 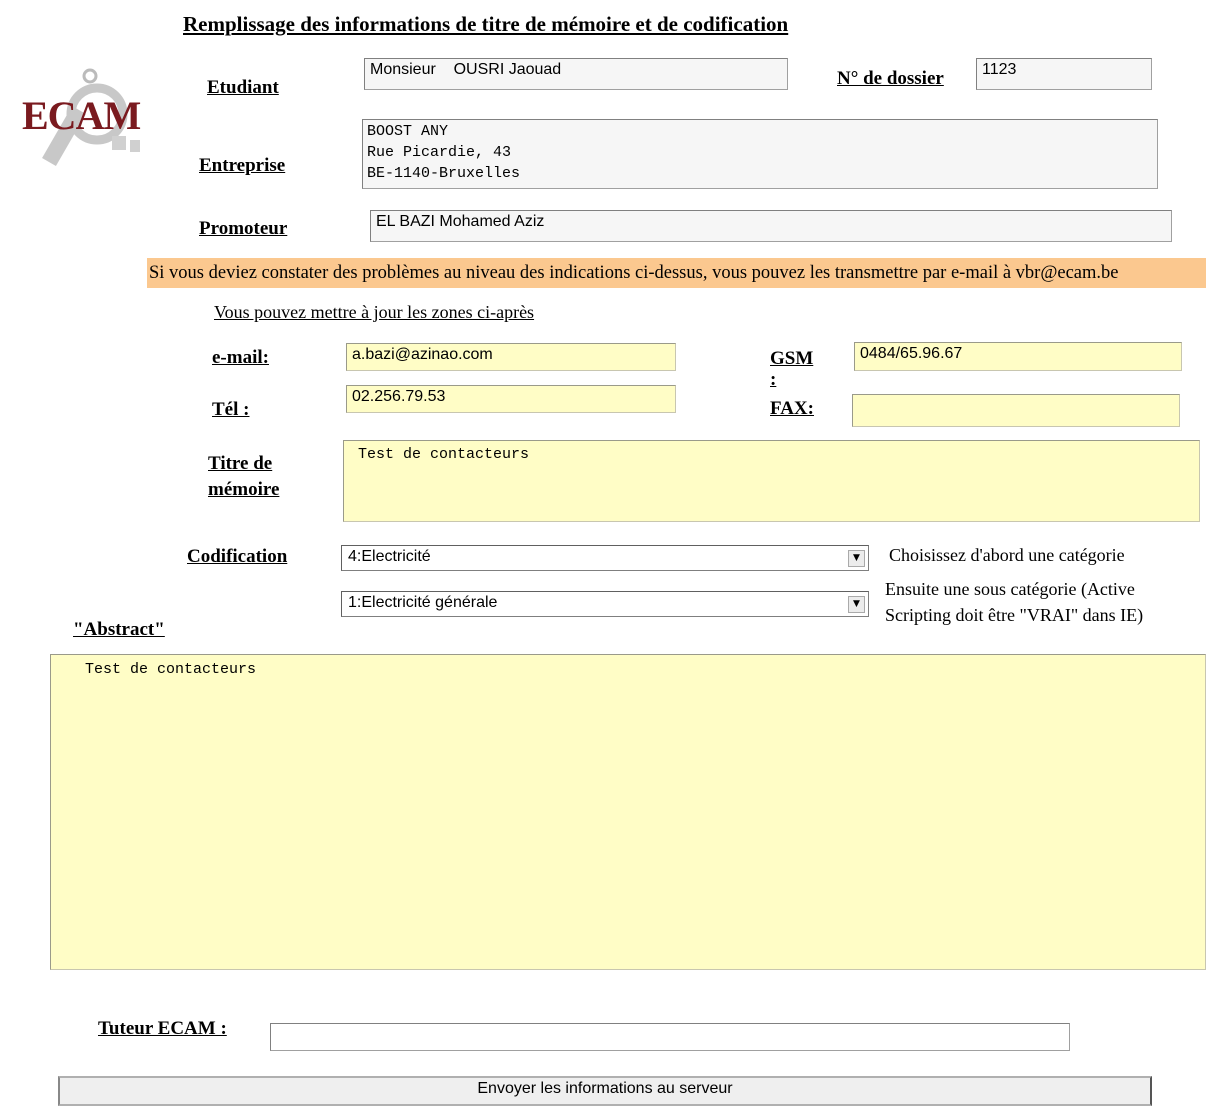 What do you see at coordinates (1010, 589) in the screenshot?
I see `subcategory-hint-line1: Ensuite une sous catégorie (Active` at bounding box center [1010, 589].